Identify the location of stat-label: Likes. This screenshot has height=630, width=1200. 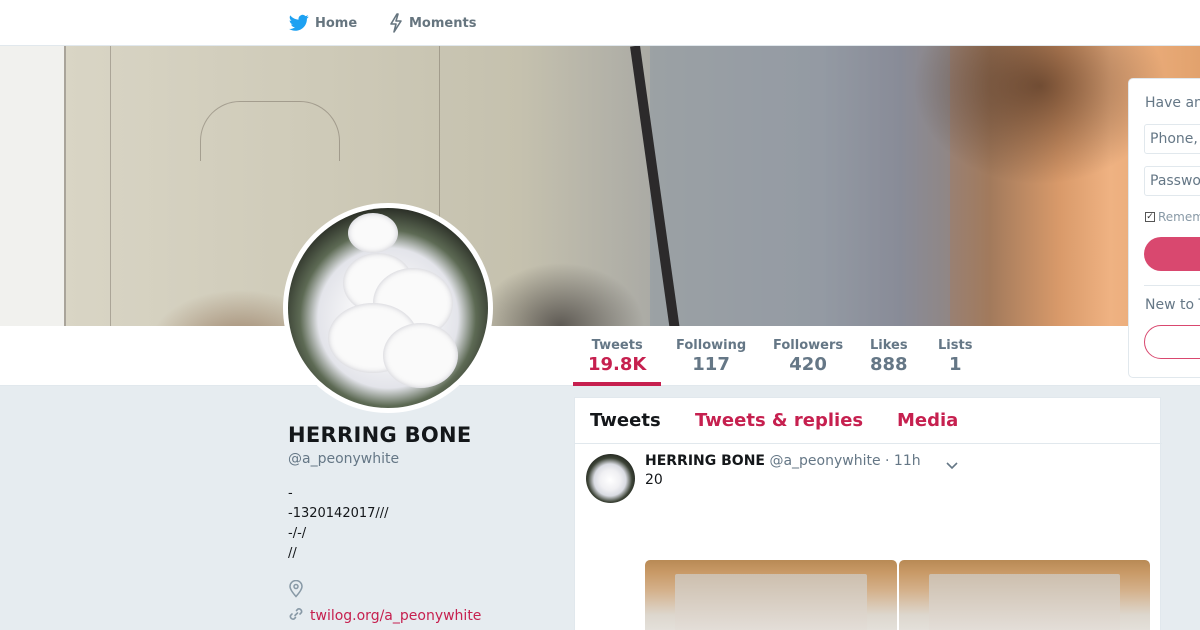
(889, 345).